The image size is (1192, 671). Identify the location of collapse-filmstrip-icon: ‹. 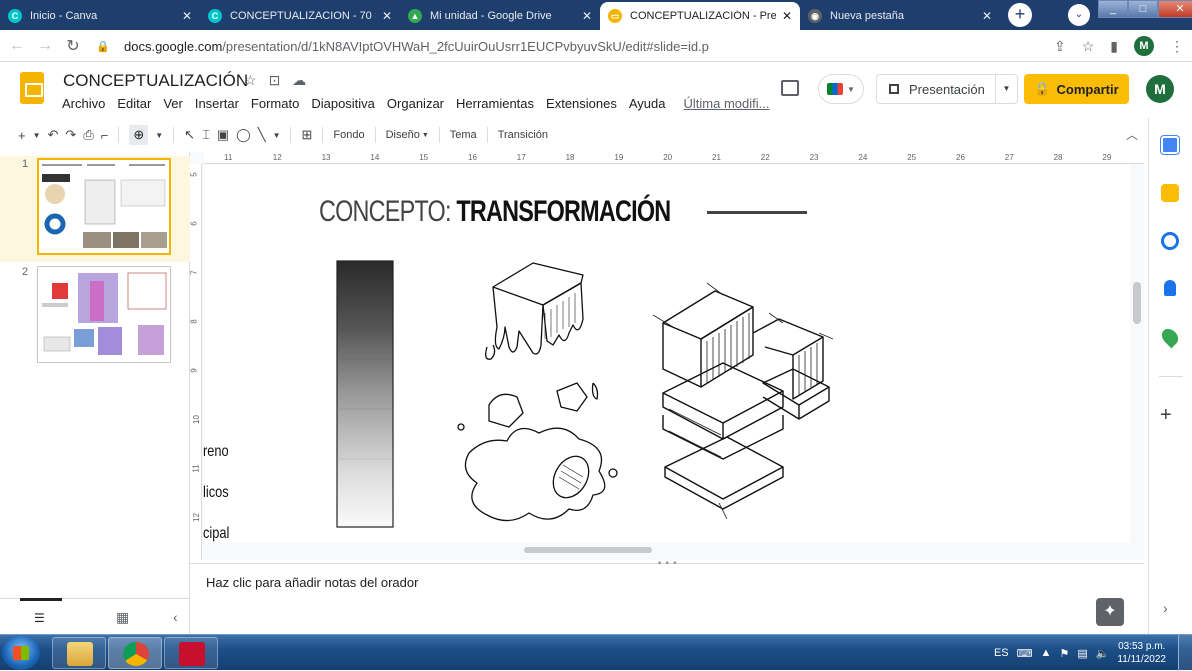
(175, 617).